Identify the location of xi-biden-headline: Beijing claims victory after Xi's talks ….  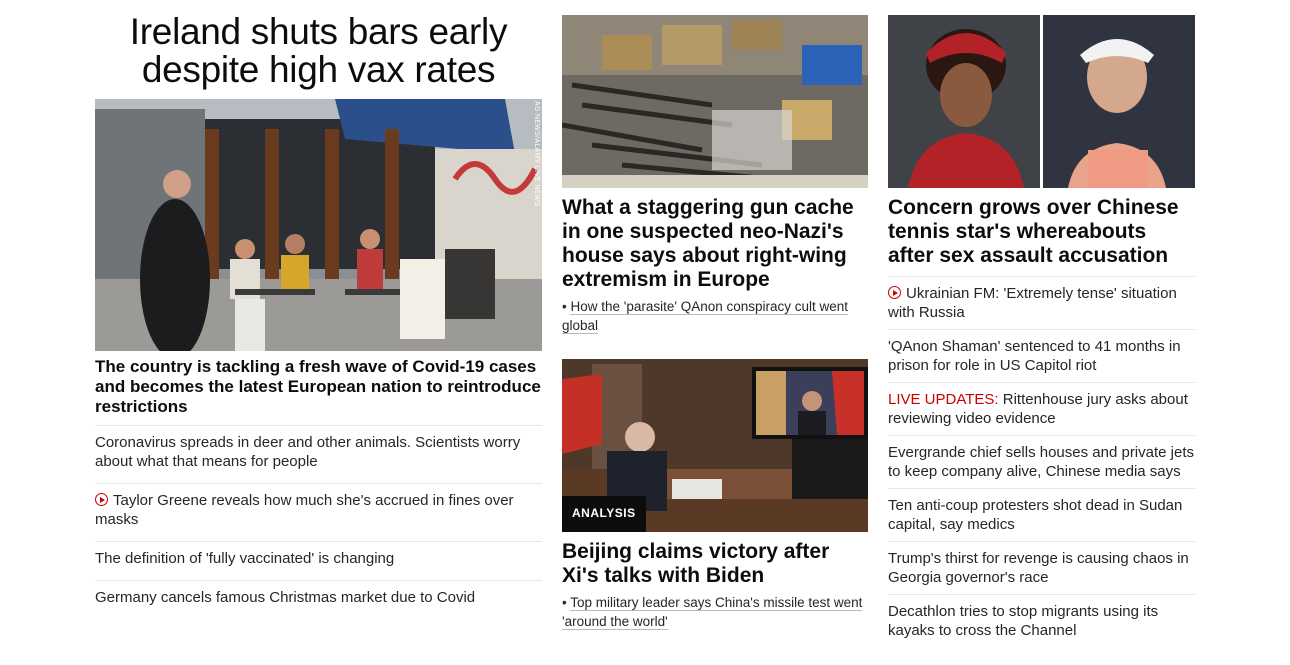
(715, 564).